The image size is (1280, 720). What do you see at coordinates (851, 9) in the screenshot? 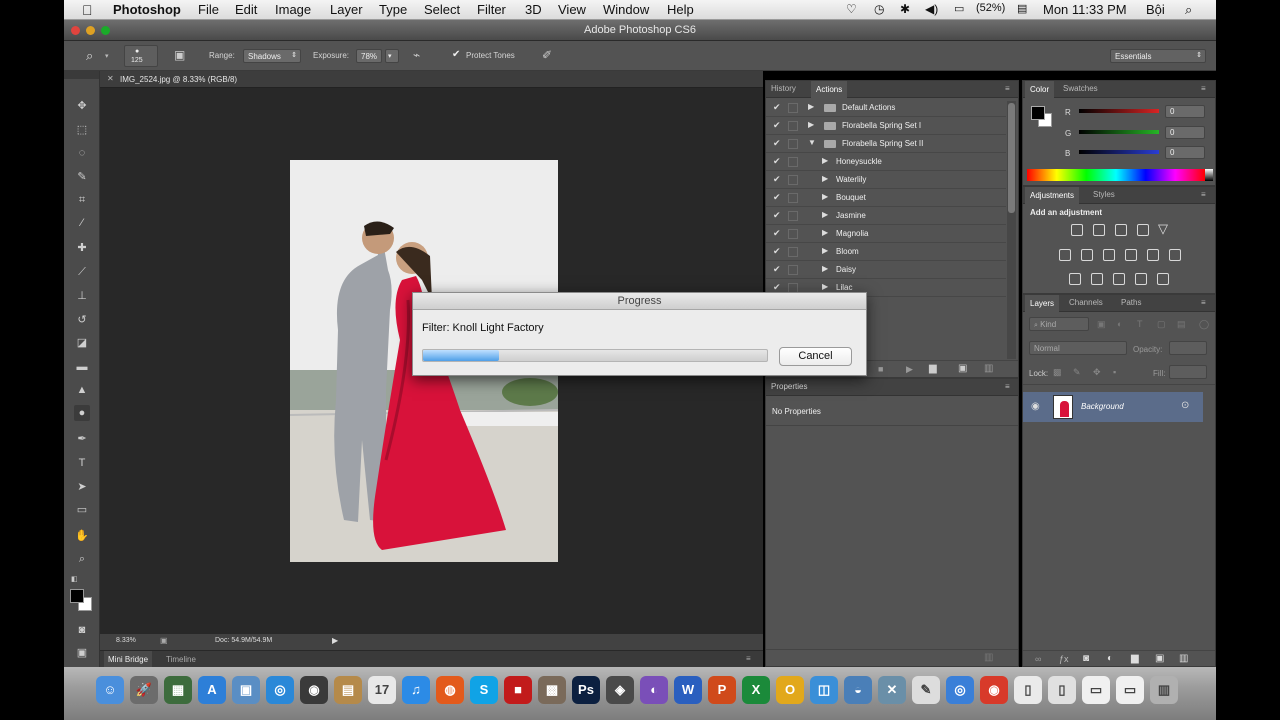
I see `status-icon: ♡` at bounding box center [851, 9].